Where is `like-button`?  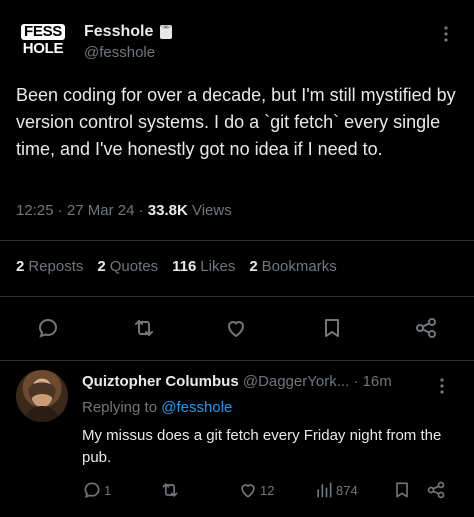
like-button is located at coordinates (236, 328).